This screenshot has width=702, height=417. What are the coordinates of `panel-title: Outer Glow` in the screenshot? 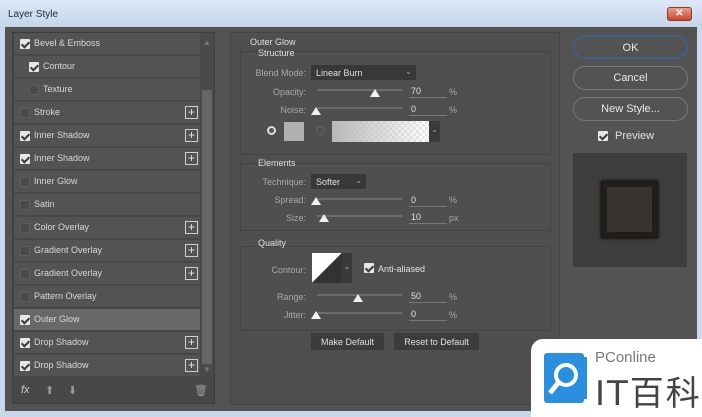 It's located at (273, 42).